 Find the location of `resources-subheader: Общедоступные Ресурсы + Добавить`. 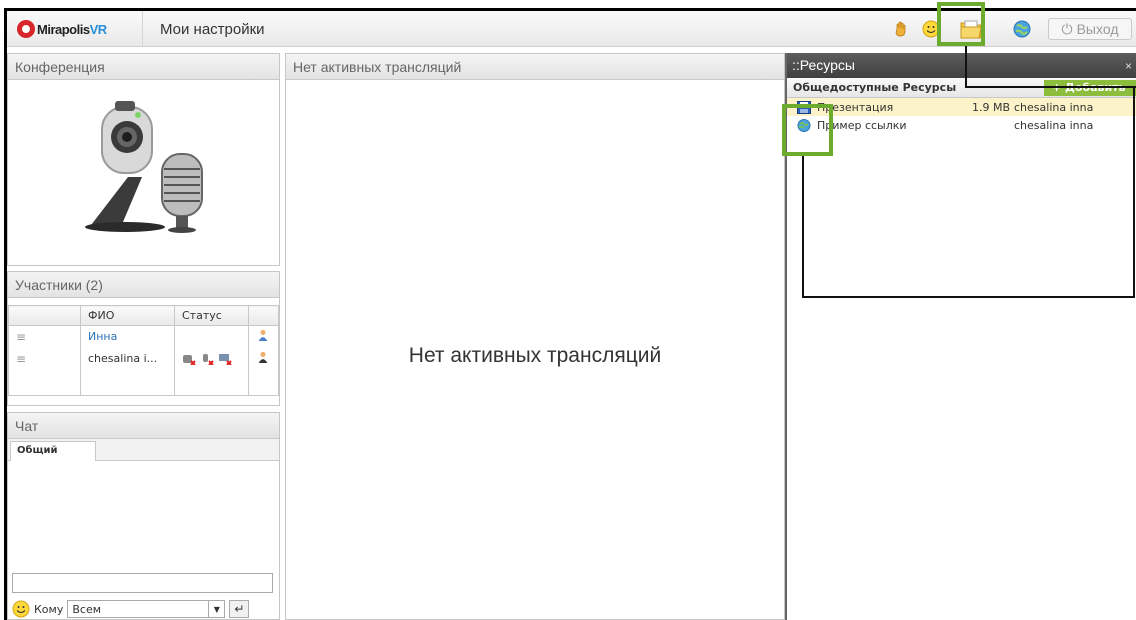

resources-subheader: Общедоступные Ресурсы + Добавить is located at coordinates (961, 88).